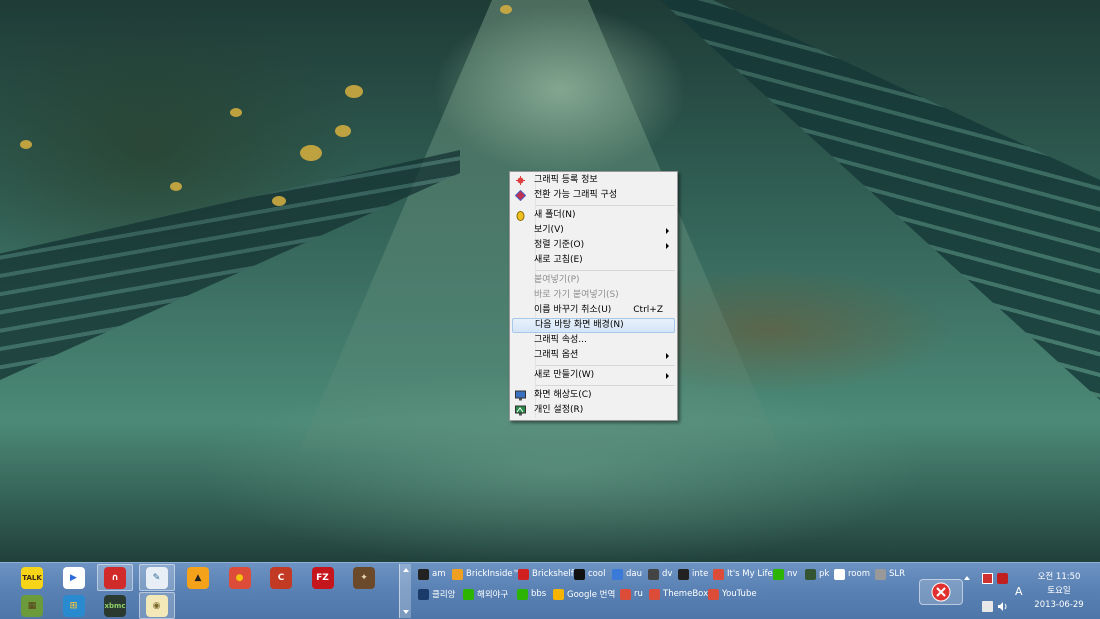  I want to click on link-links_row1-10: pk, so click(817, 574).